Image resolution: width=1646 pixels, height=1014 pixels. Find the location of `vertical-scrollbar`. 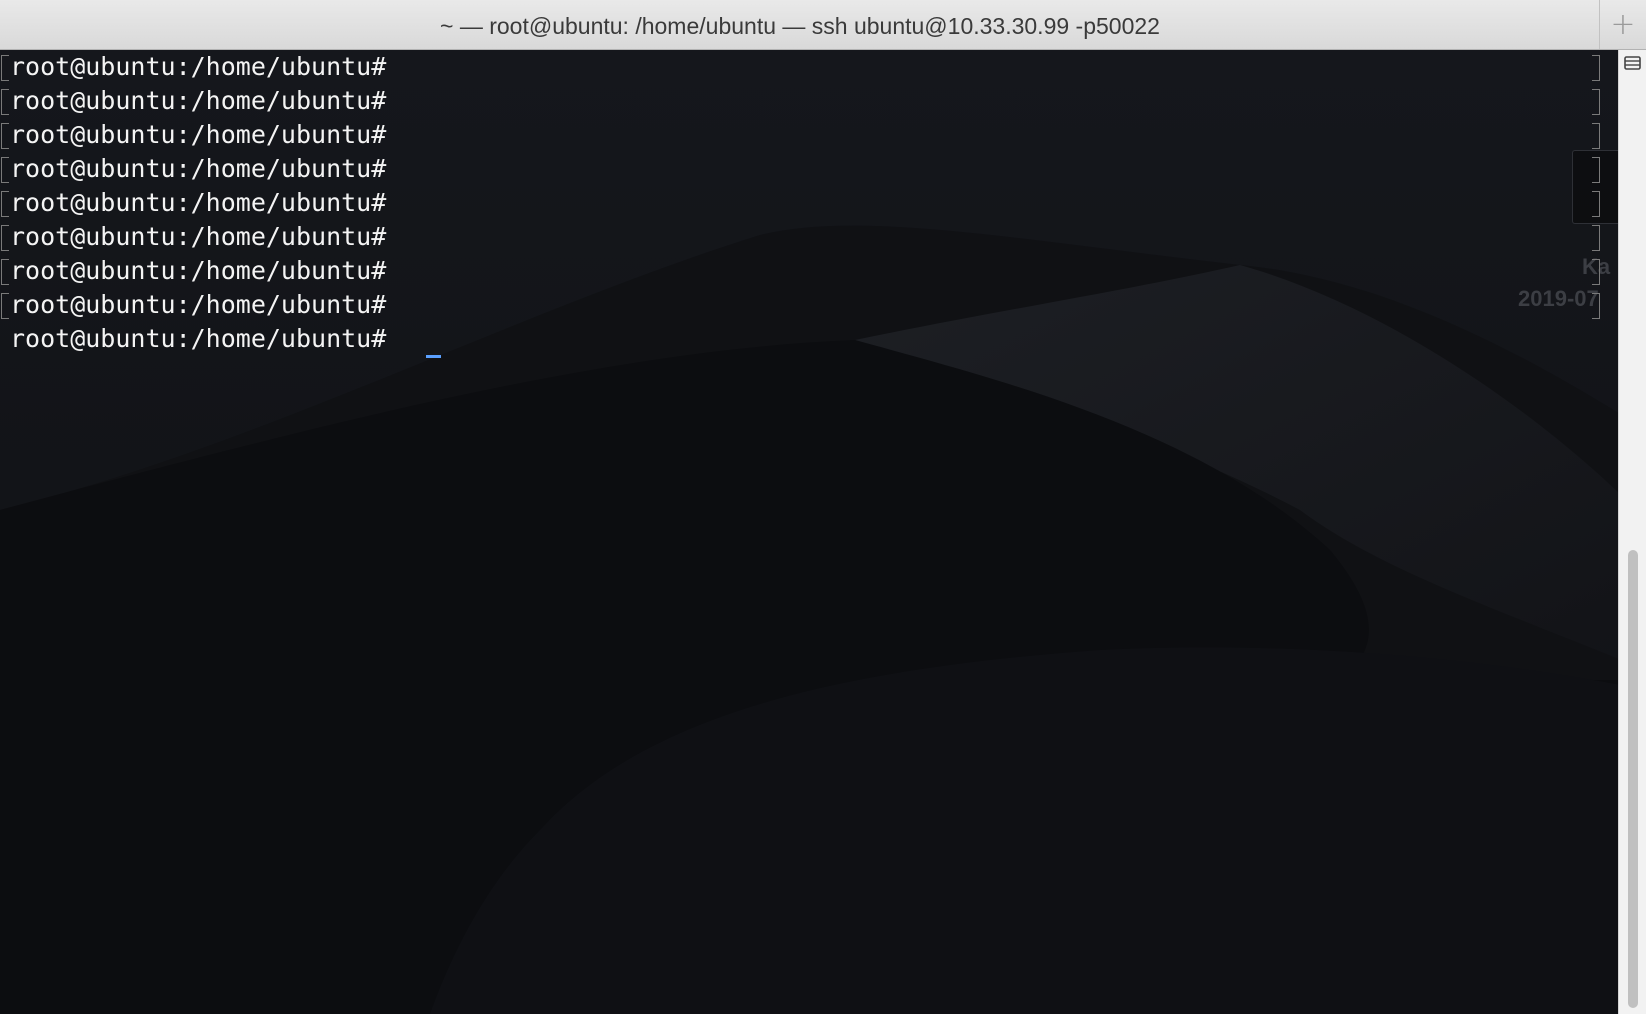

vertical-scrollbar is located at coordinates (1632, 532).